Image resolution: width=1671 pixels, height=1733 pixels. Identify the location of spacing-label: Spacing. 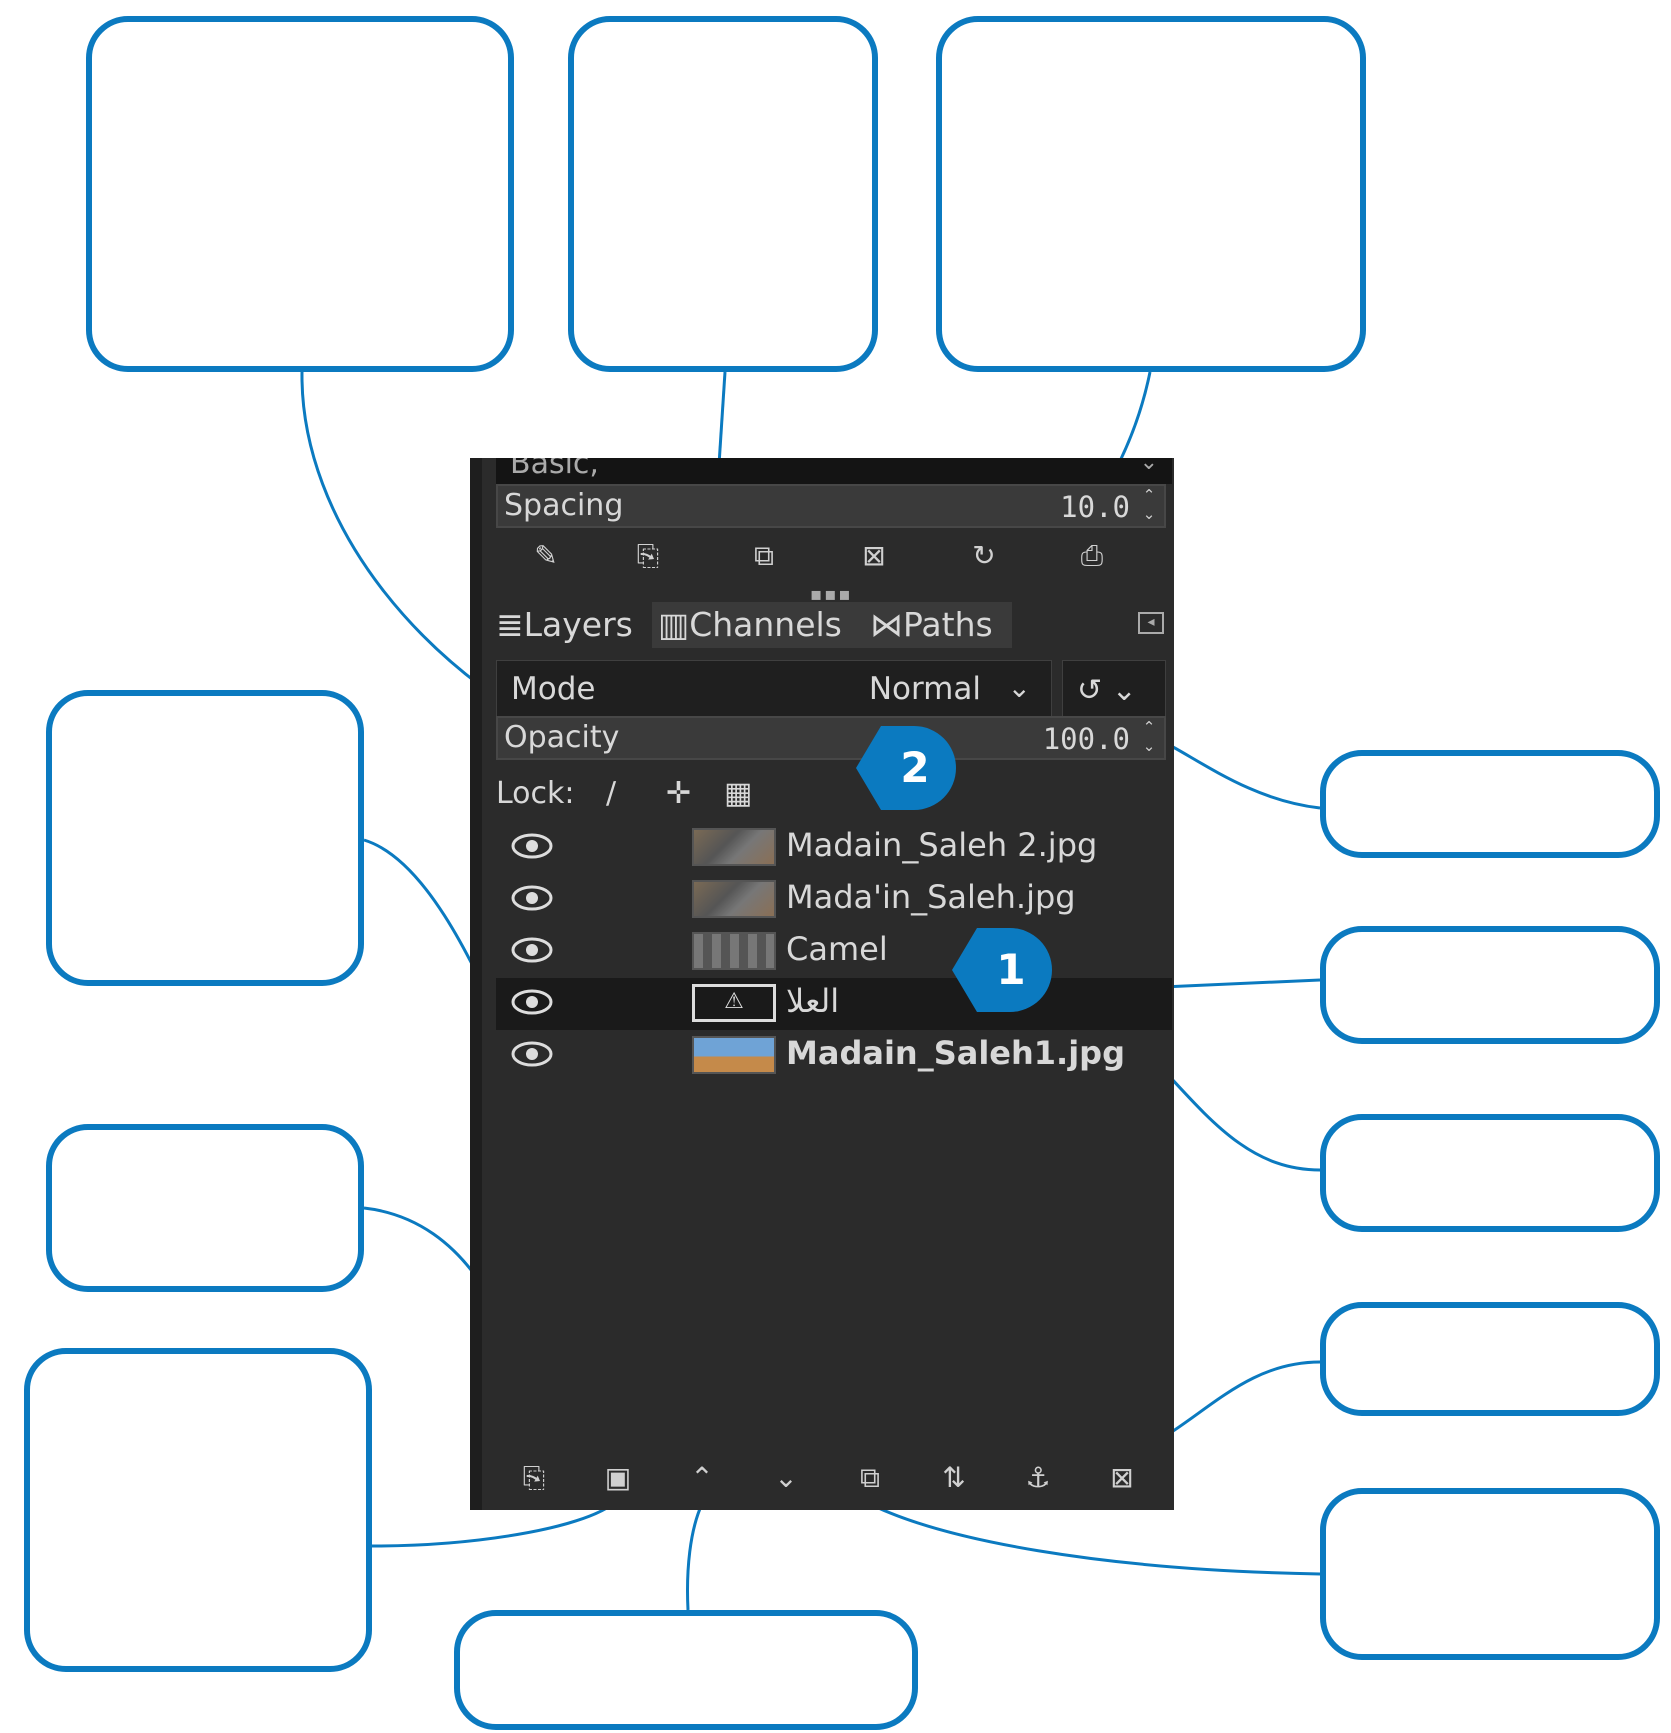
(564, 505).